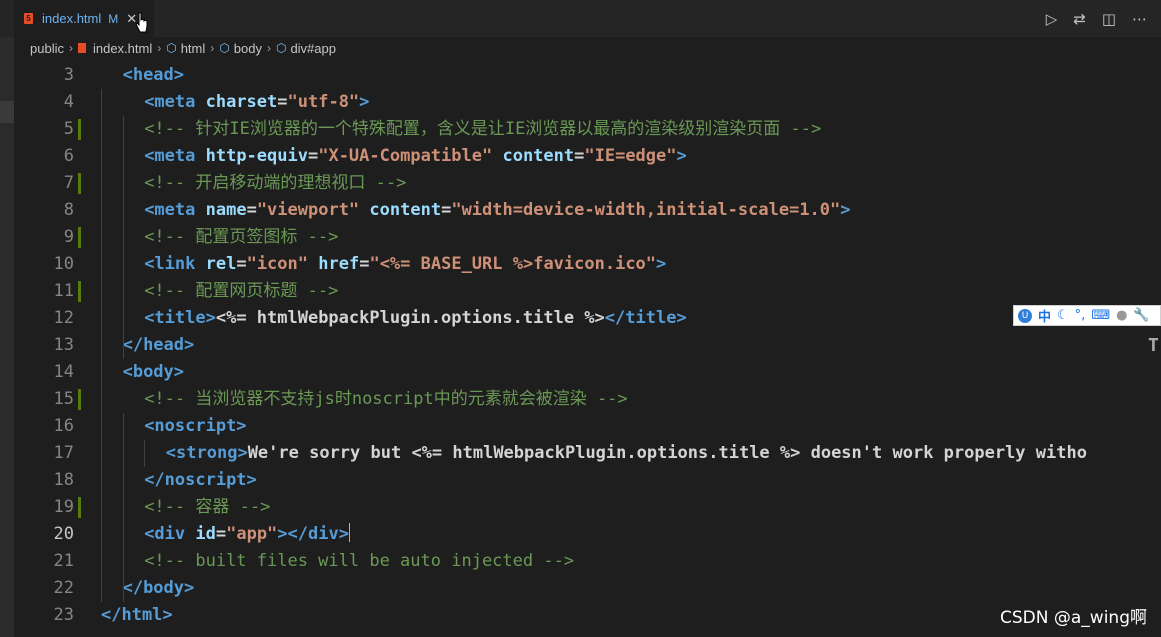  What do you see at coordinates (349, 532) in the screenshot?
I see `text-caret` at bounding box center [349, 532].